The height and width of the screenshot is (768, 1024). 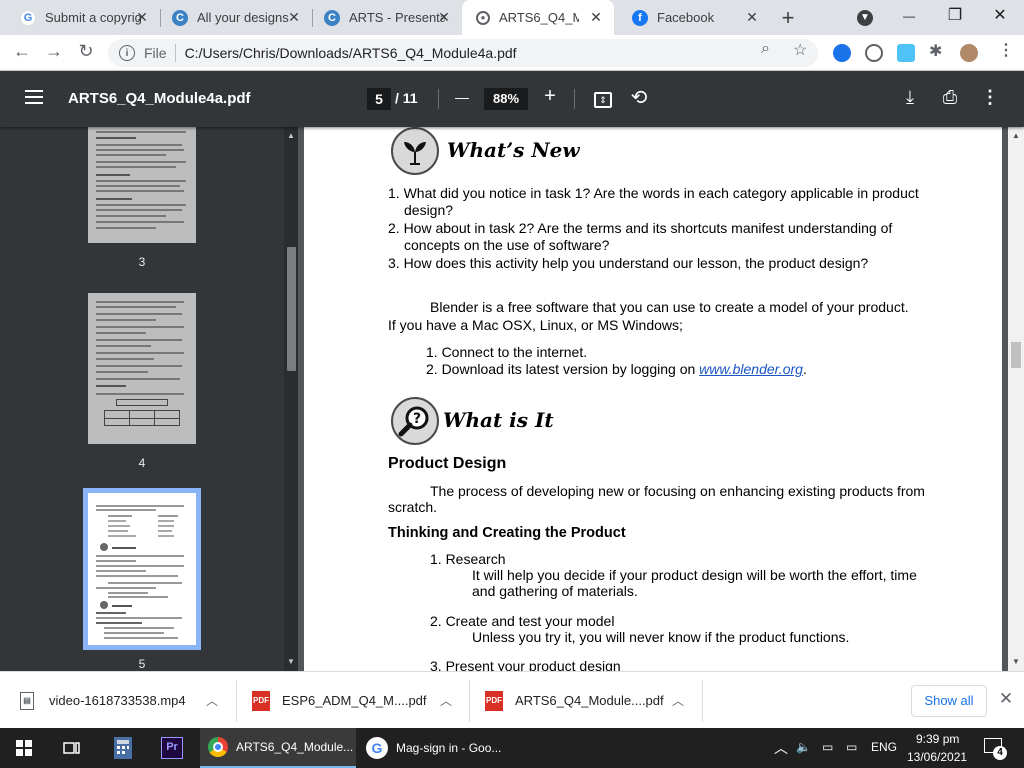 I want to click on download-filename: ARTS6_Q4_Module....pdf, so click(x=589, y=700).